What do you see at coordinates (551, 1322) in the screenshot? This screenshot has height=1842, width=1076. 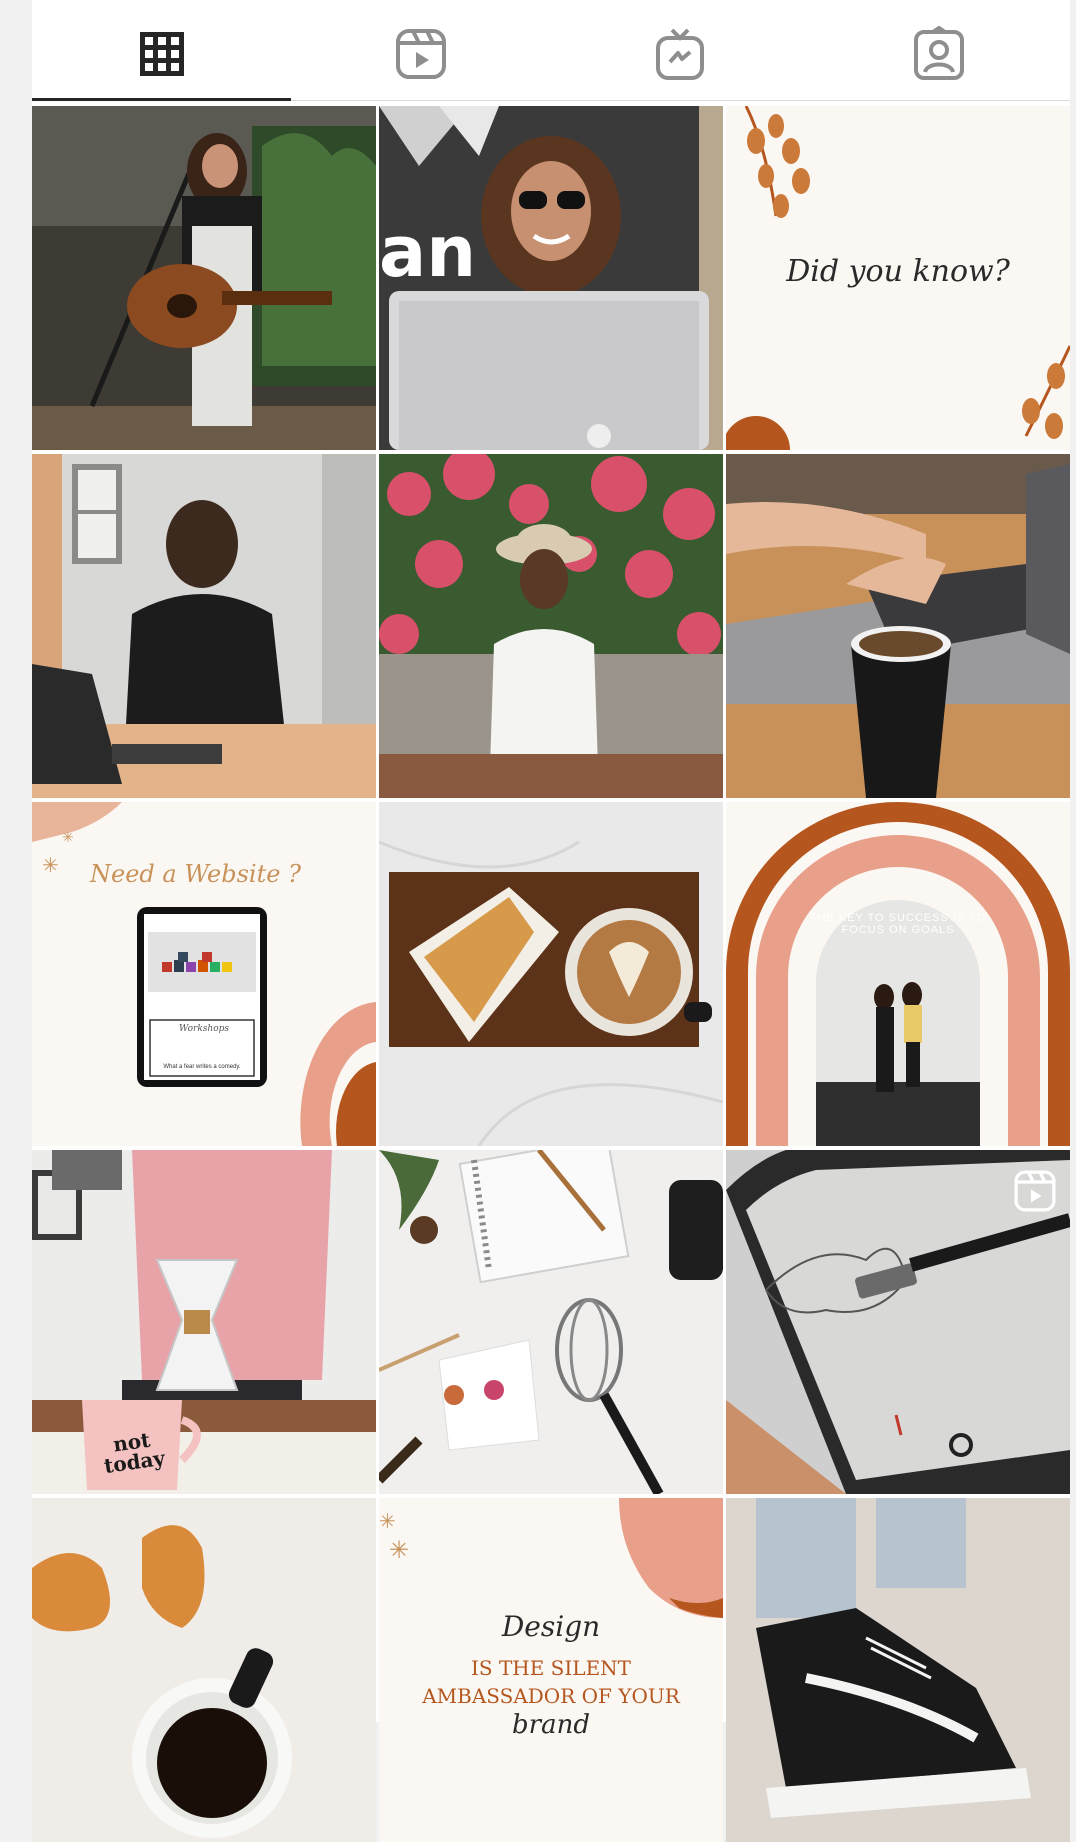 I see `post-tile-notebook-whisk` at bounding box center [551, 1322].